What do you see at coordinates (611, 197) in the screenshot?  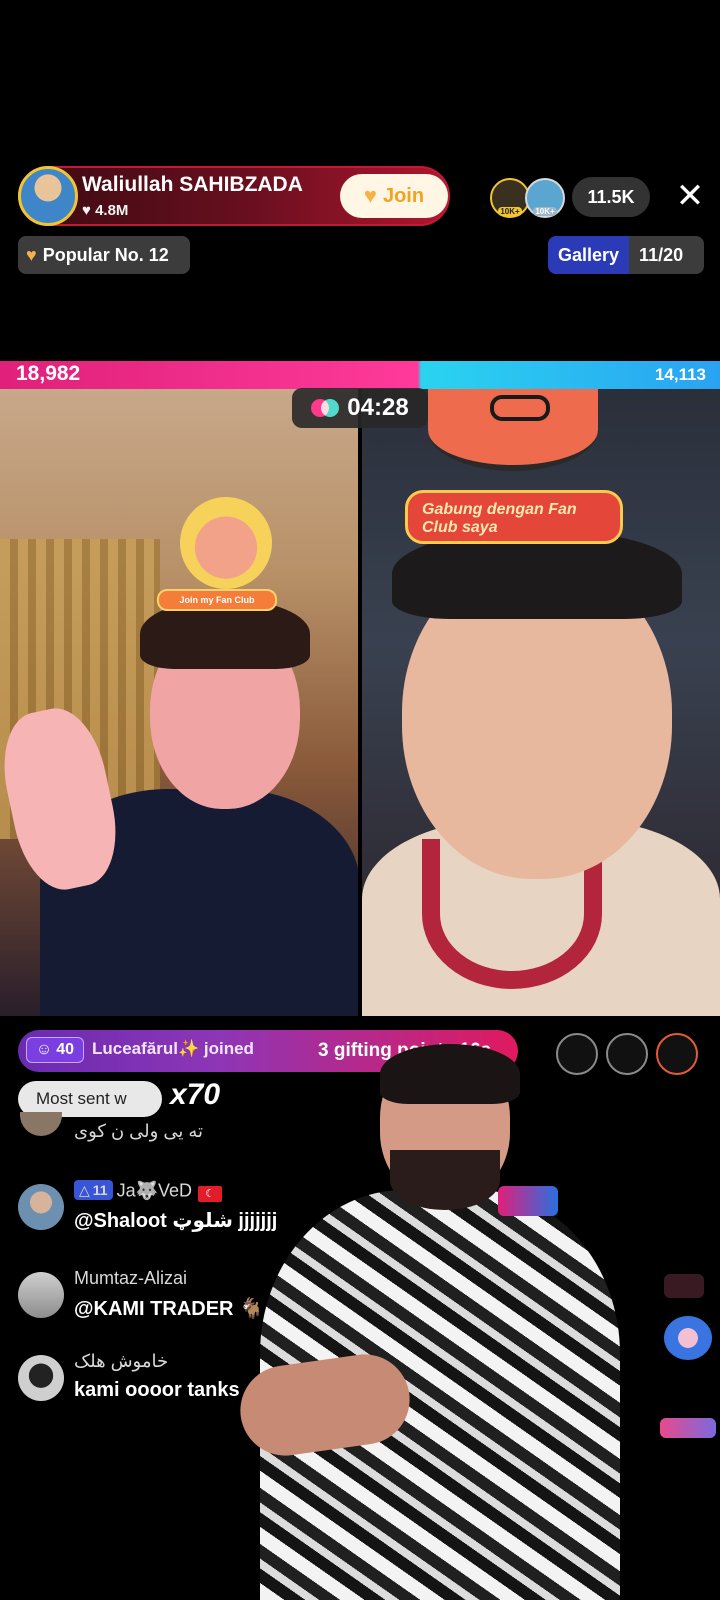 I see `viewer-count: 11.5K` at bounding box center [611, 197].